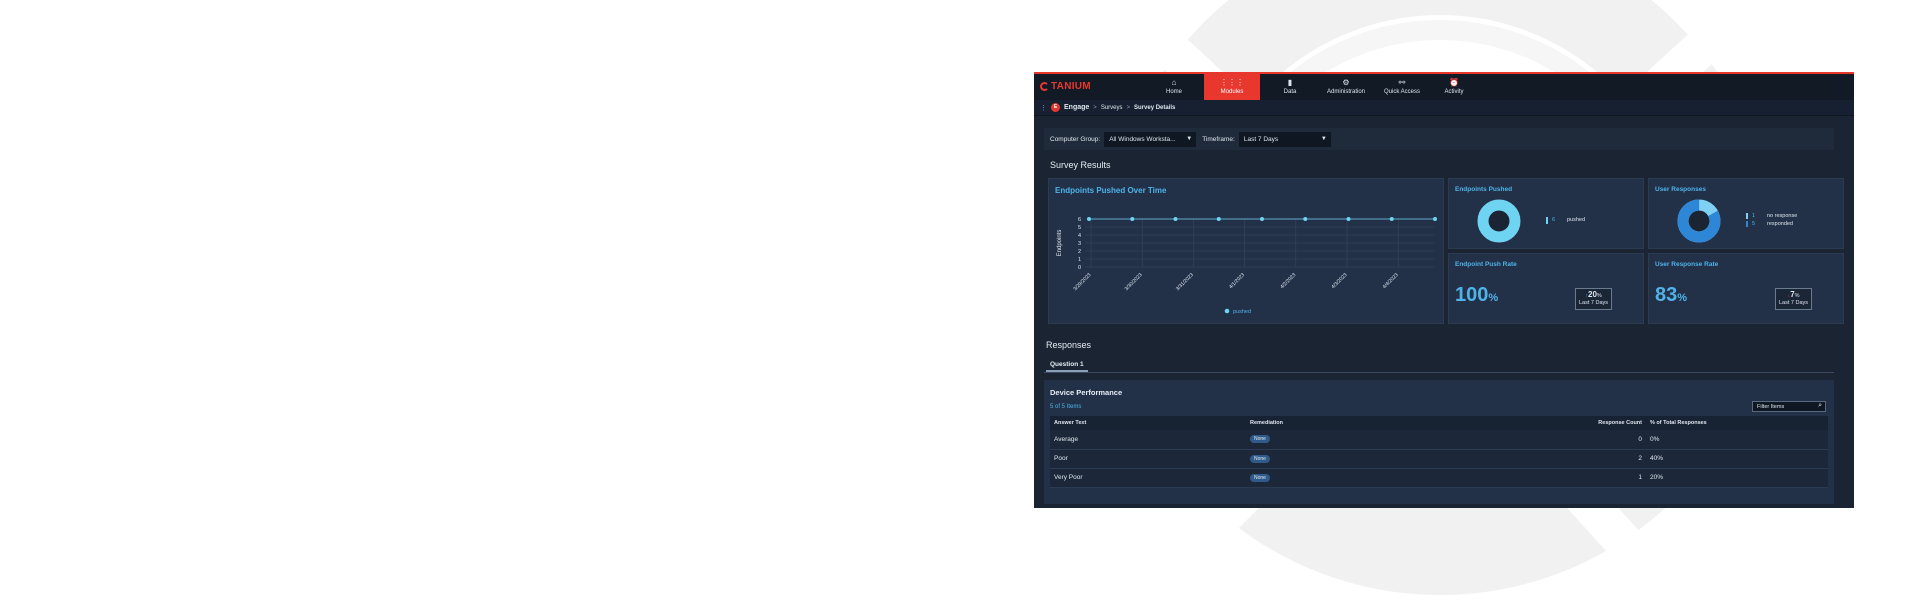 Image resolution: width=1920 pixels, height=600 pixels. Describe the element at coordinates (1079, 260) in the screenshot. I see `y-tick-label: 1` at that location.